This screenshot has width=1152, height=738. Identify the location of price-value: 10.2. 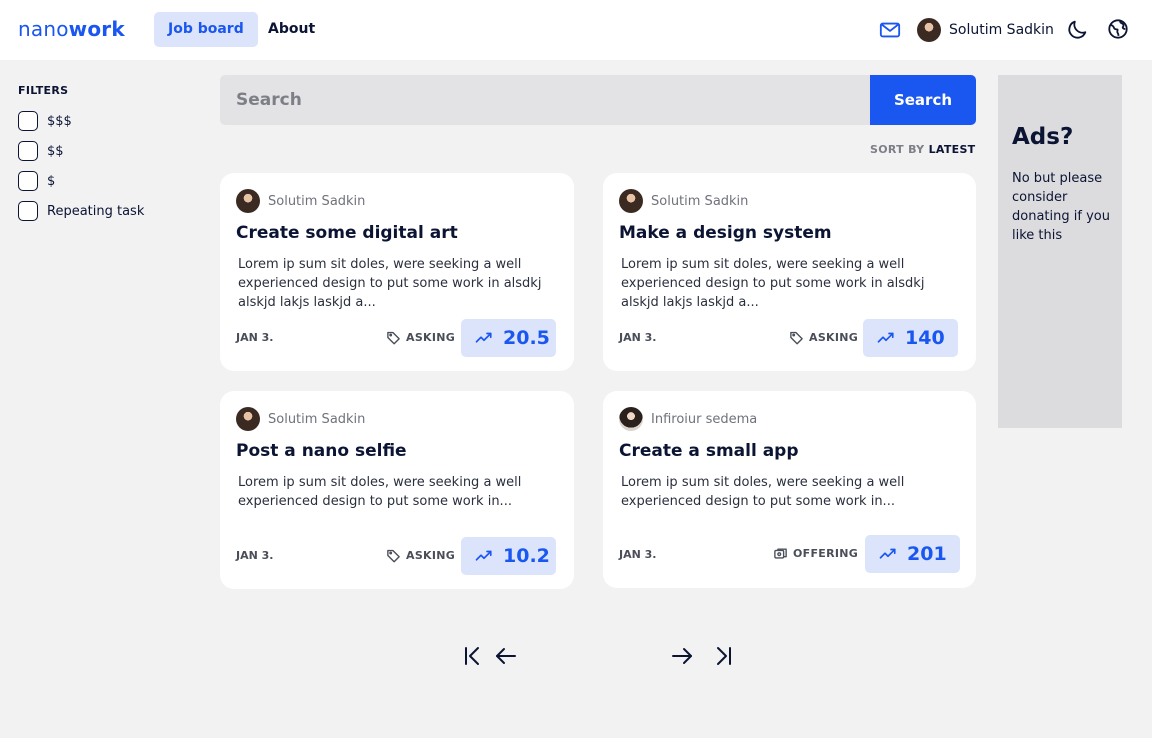
(526, 556).